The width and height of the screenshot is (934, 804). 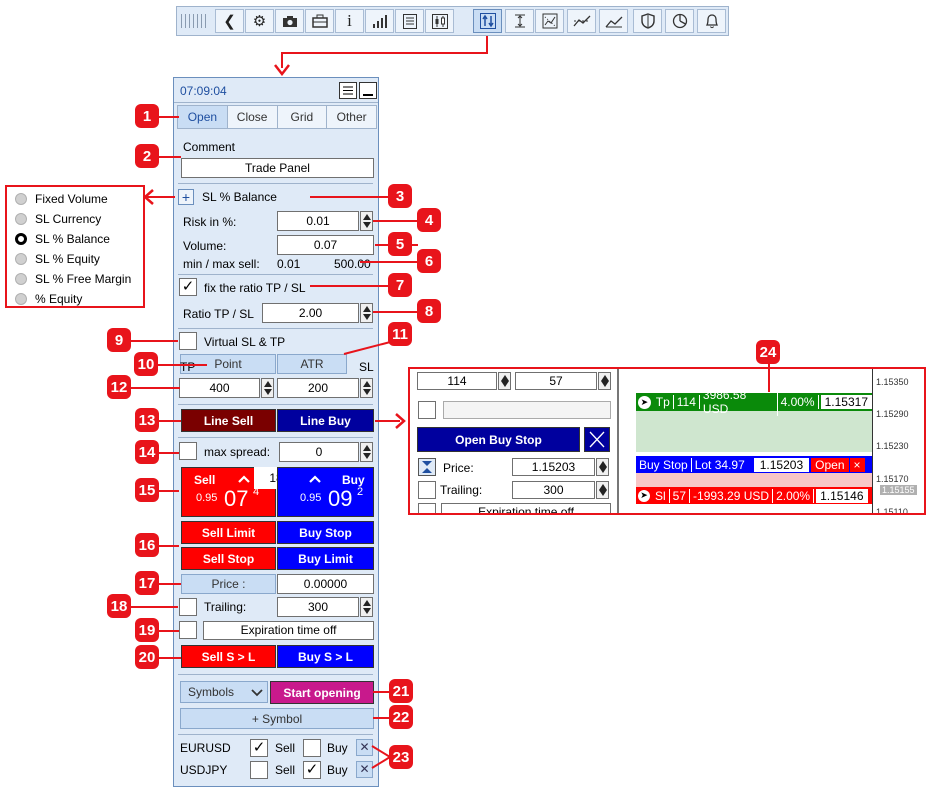 I want to click on trade-panel-icon, so click(x=487, y=21).